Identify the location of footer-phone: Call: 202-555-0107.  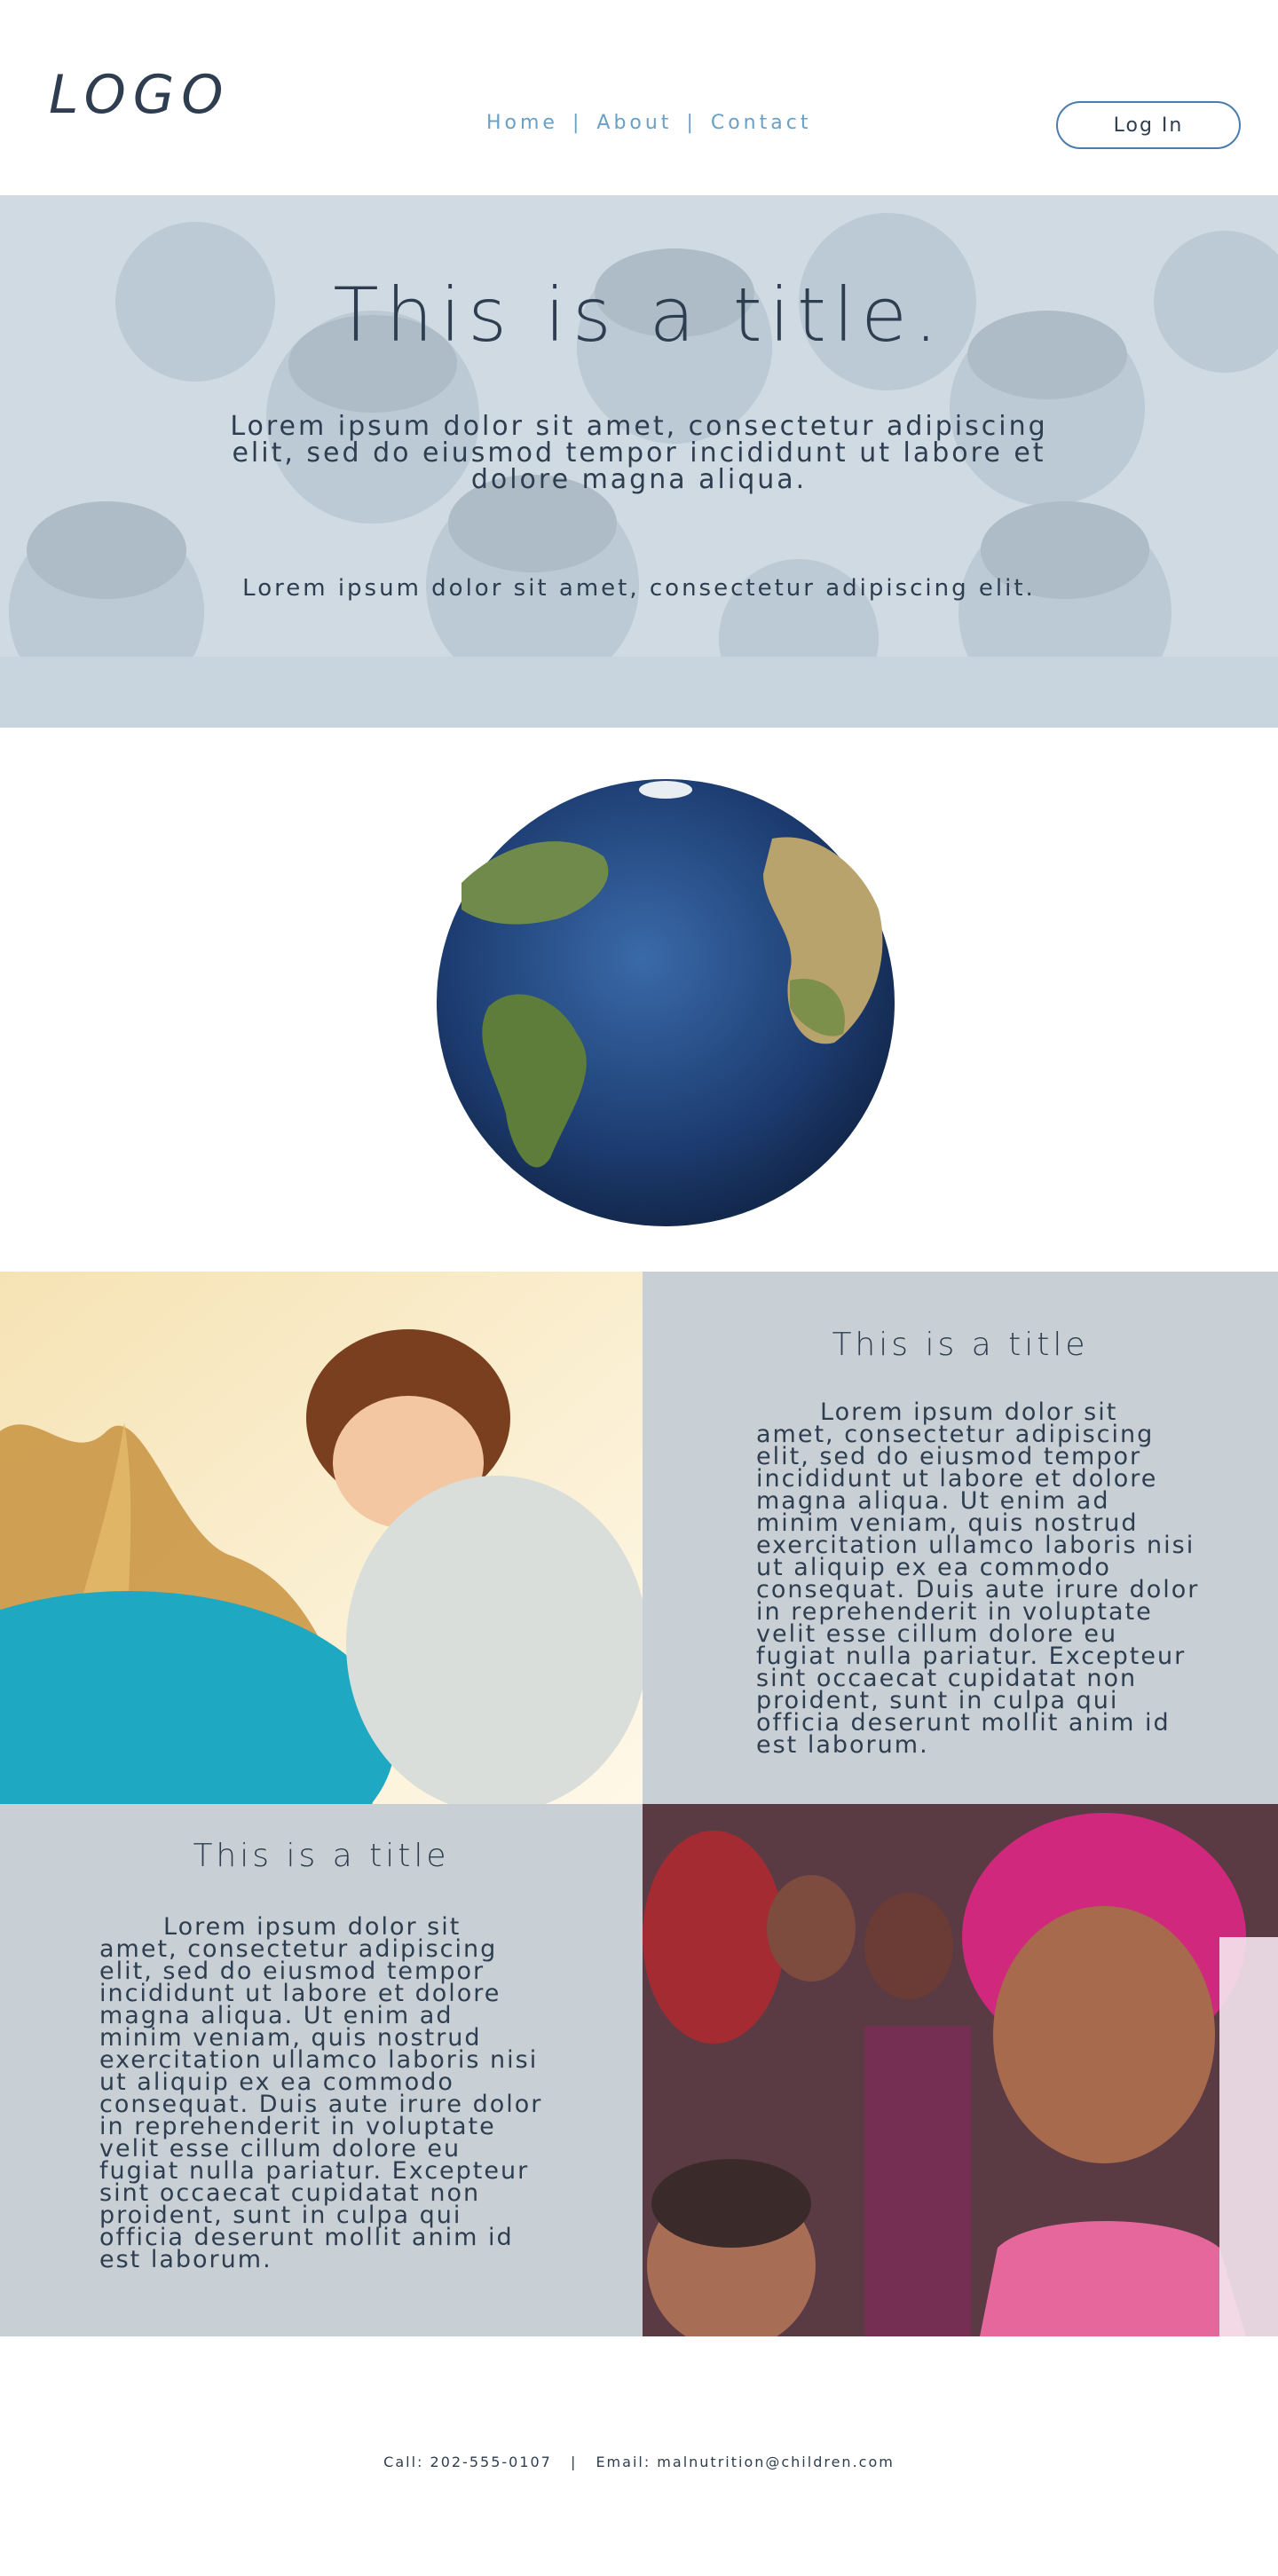
(467, 2462).